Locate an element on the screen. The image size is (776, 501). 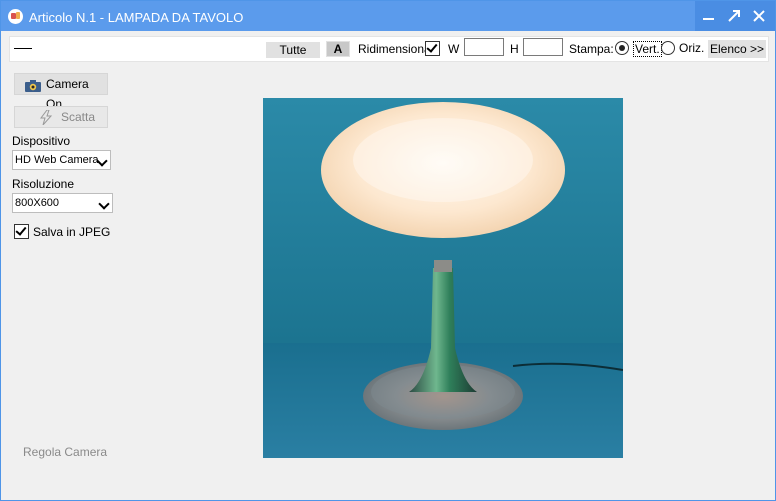
height-label: H is located at coordinates (514, 49).